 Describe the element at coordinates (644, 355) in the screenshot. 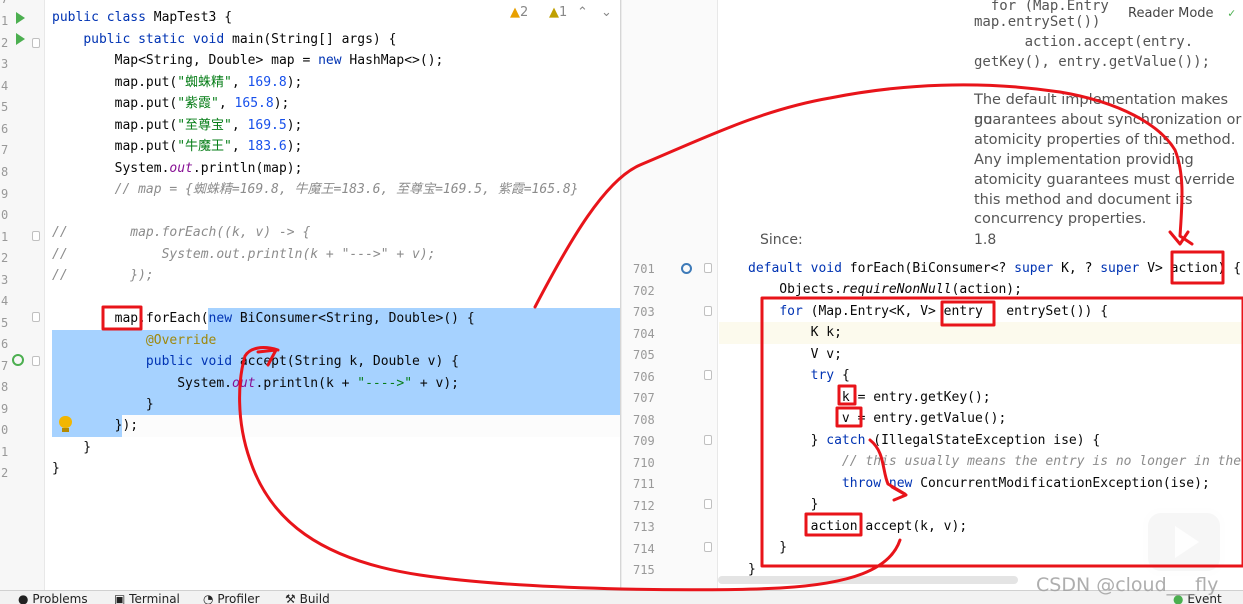

I see `line-number: 705` at that location.